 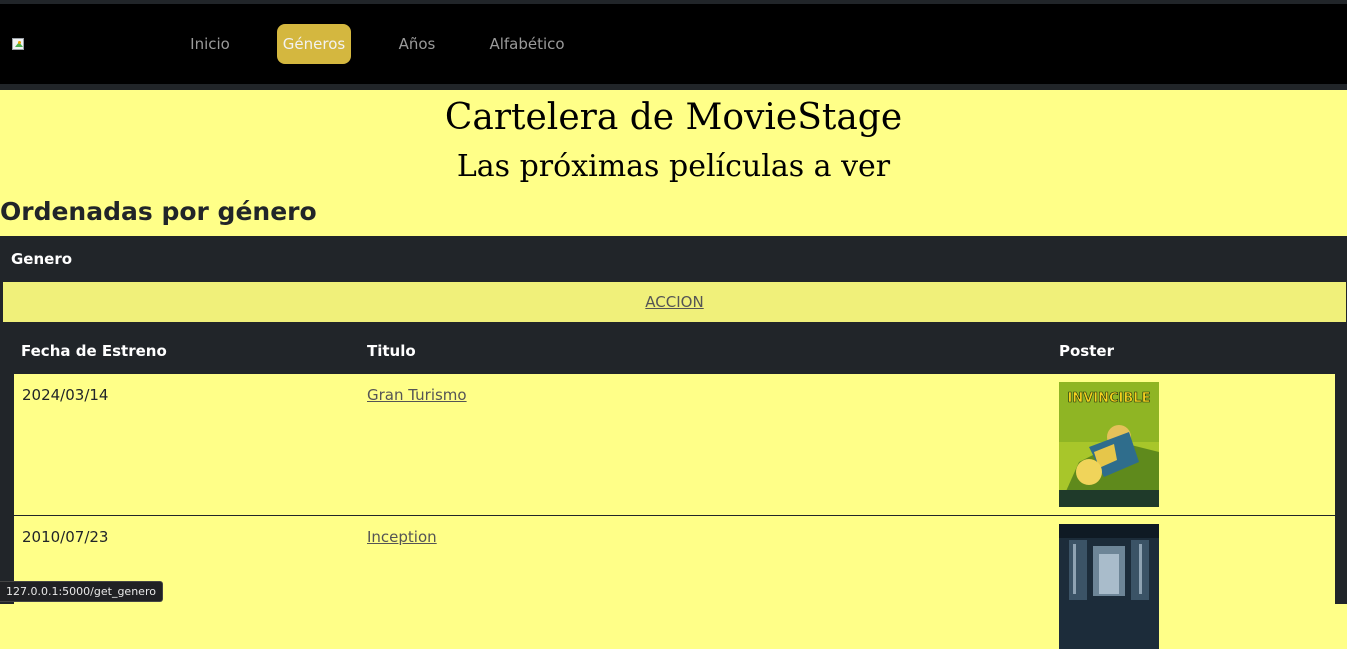 What do you see at coordinates (314, 44) in the screenshot?
I see `nav-item-generos: Géneros` at bounding box center [314, 44].